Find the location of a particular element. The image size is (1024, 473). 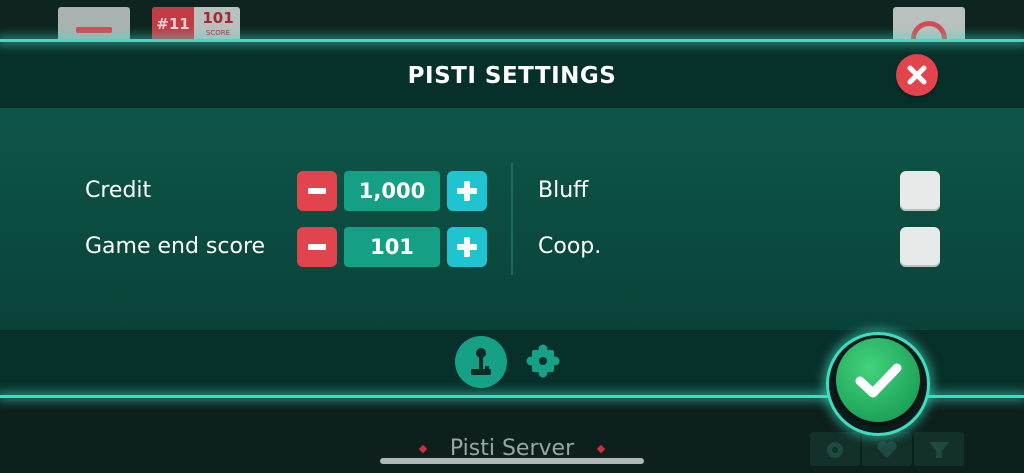

credit-value: 1,000 is located at coordinates (392, 191).